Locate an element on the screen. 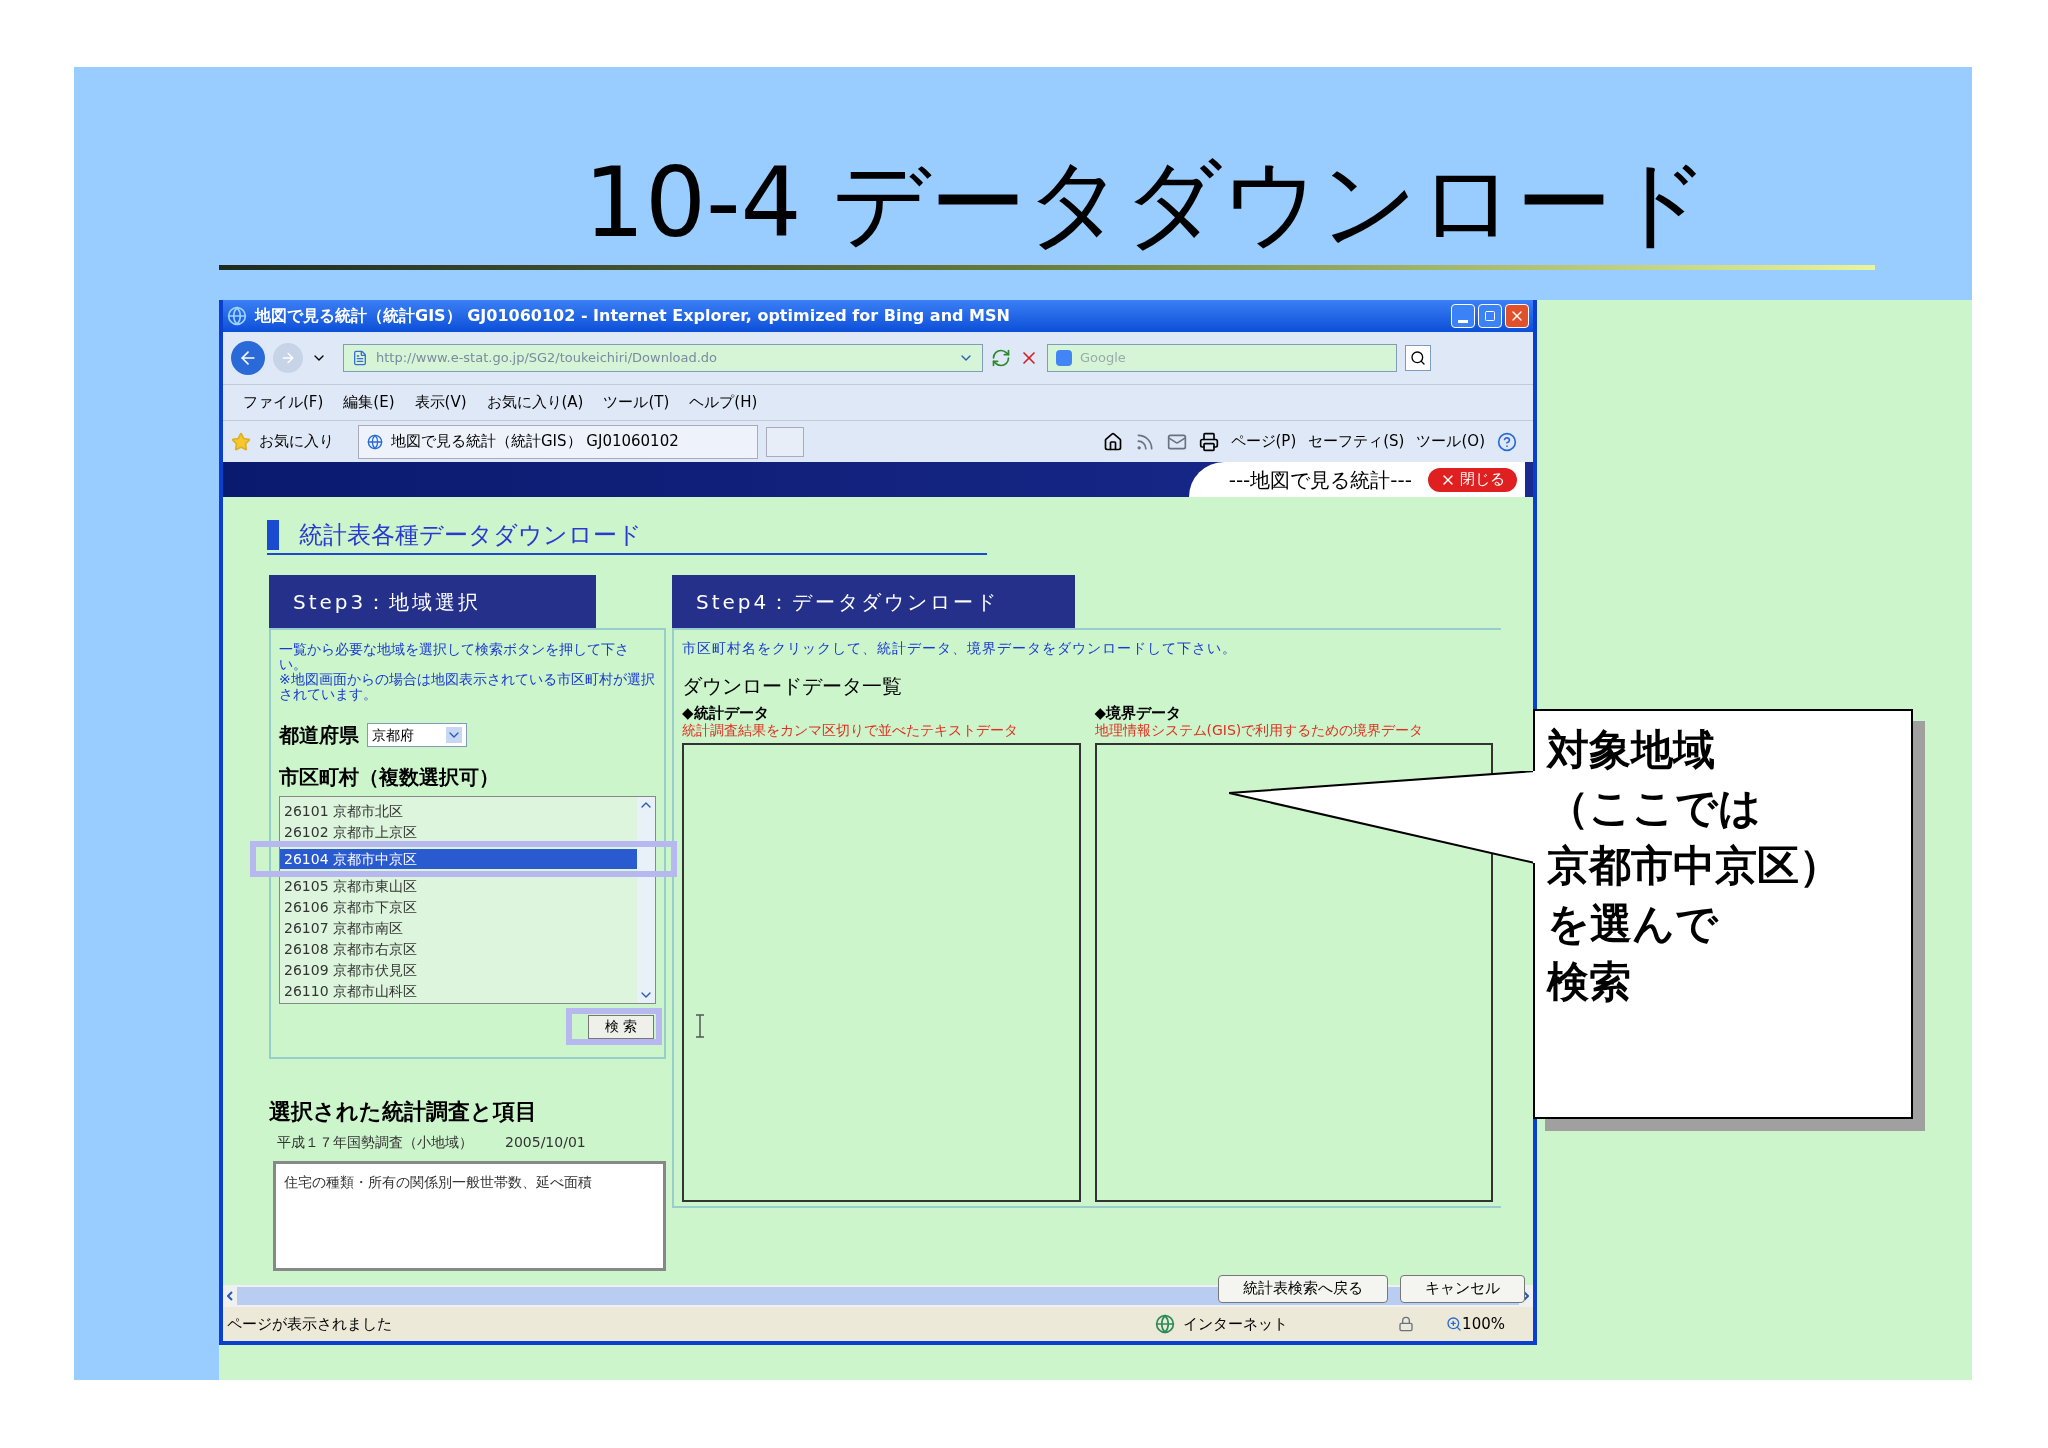  data-type-description: 統計調査結果をカンマ区切りで並べたテキストデータ is located at coordinates (850, 730).